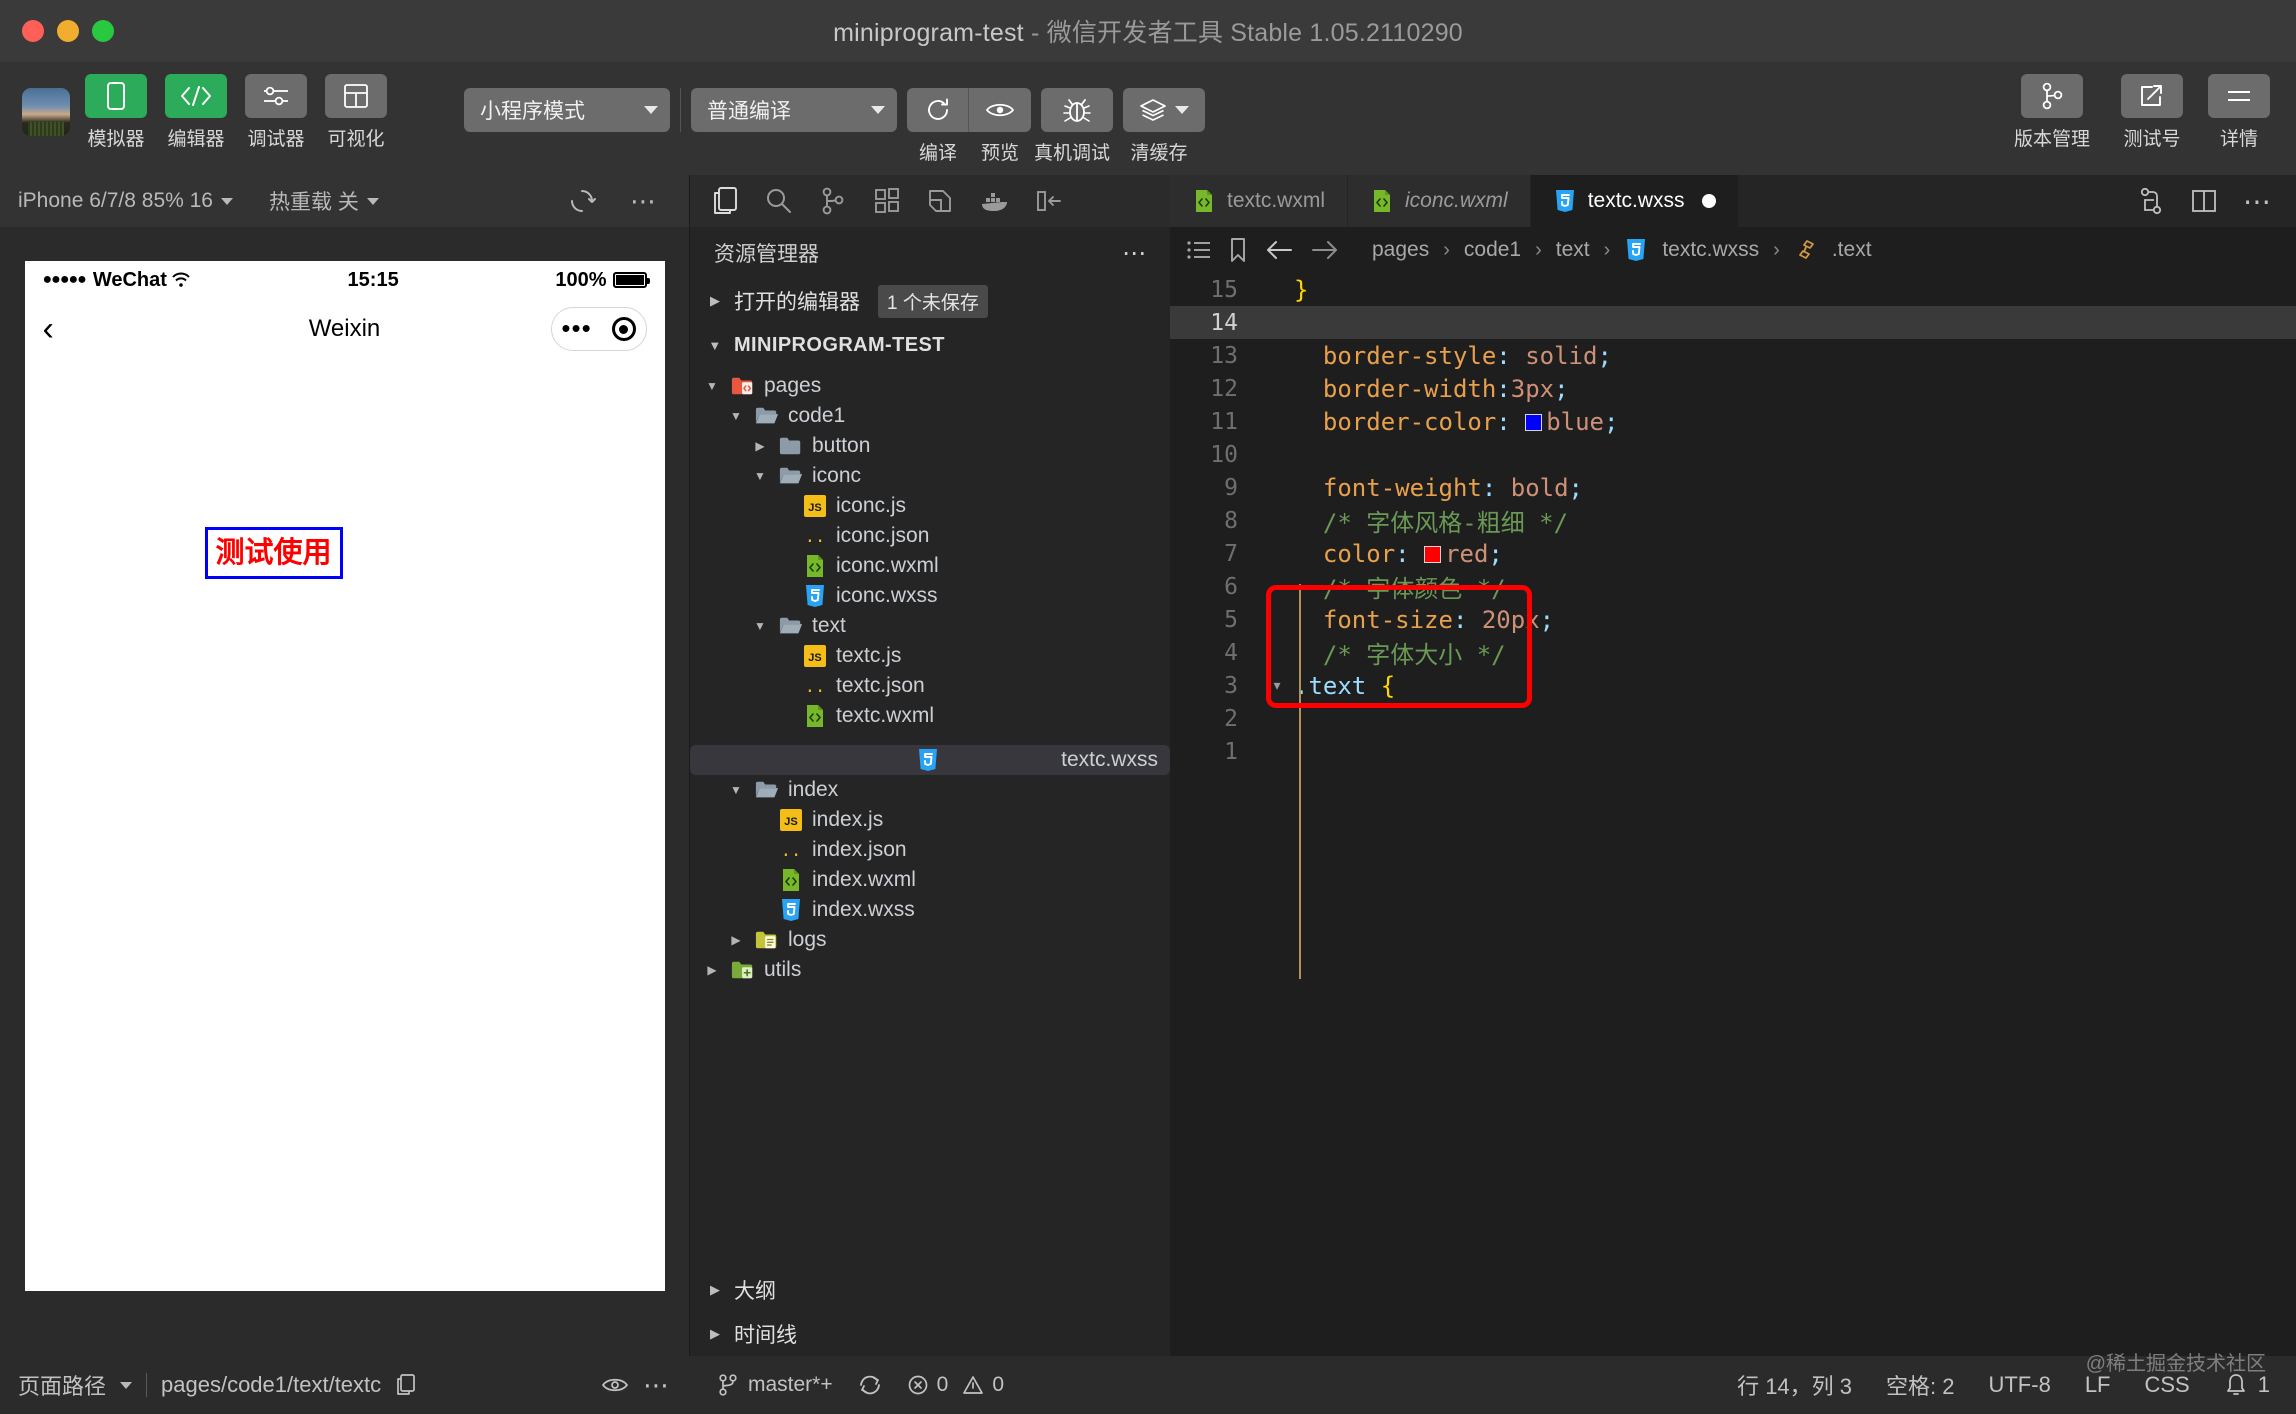  What do you see at coordinates (1259, 201) in the screenshot?
I see `editor-tab: textc.wxml` at bounding box center [1259, 201].